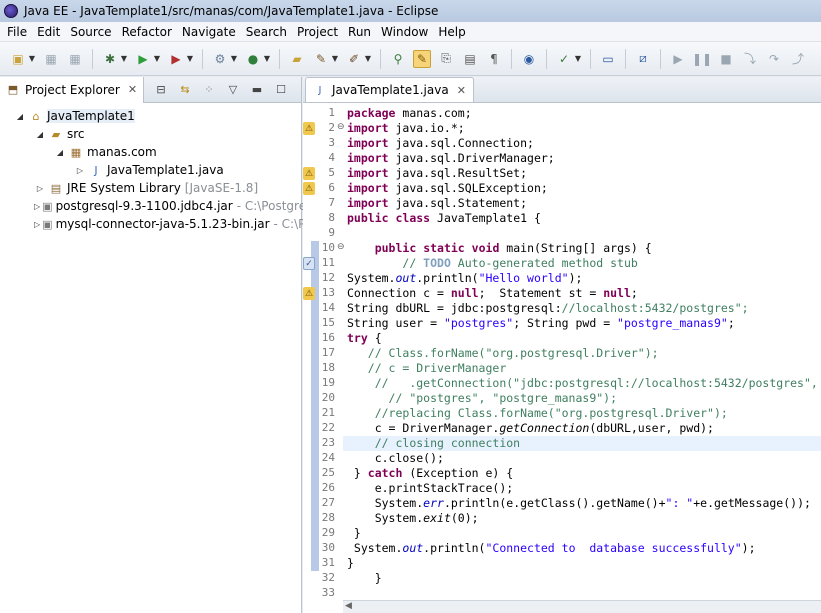 The width and height of the screenshot is (821, 613). What do you see at coordinates (413, 518) in the screenshot?
I see `code-line: System.exit(0);` at bounding box center [413, 518].